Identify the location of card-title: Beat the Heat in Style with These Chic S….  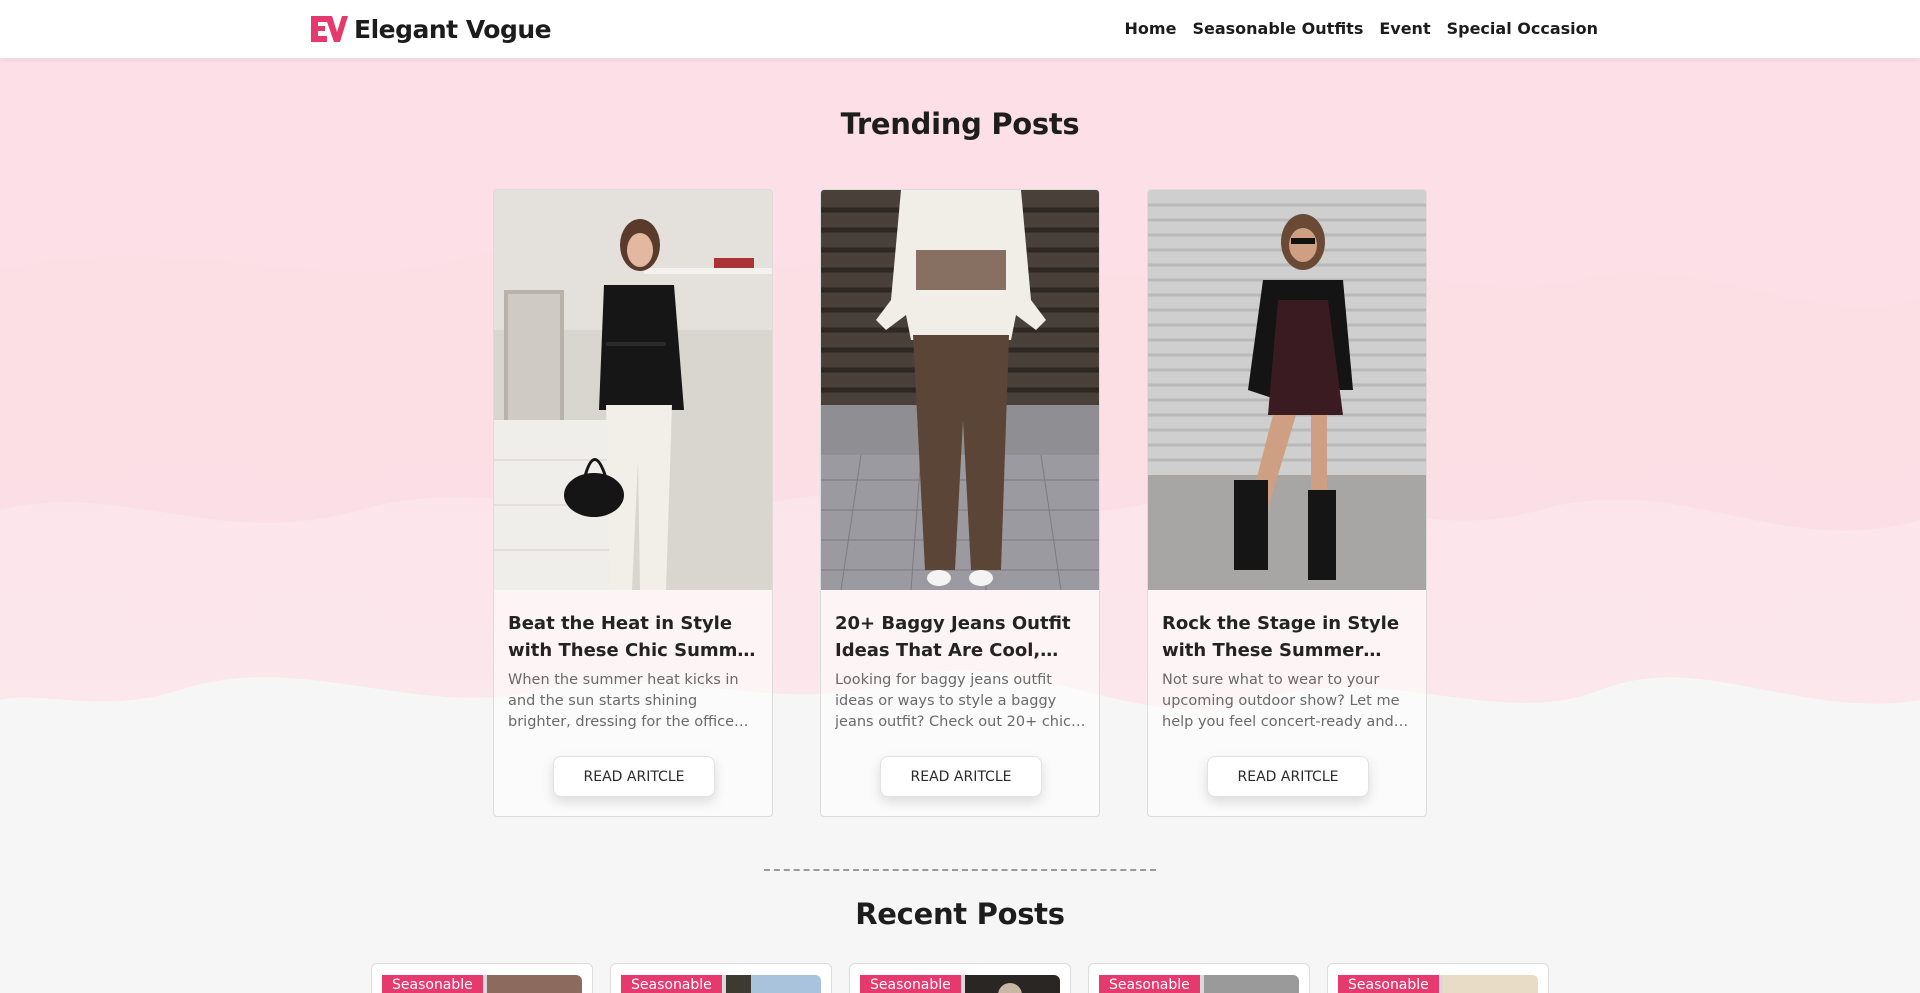
(634, 637).